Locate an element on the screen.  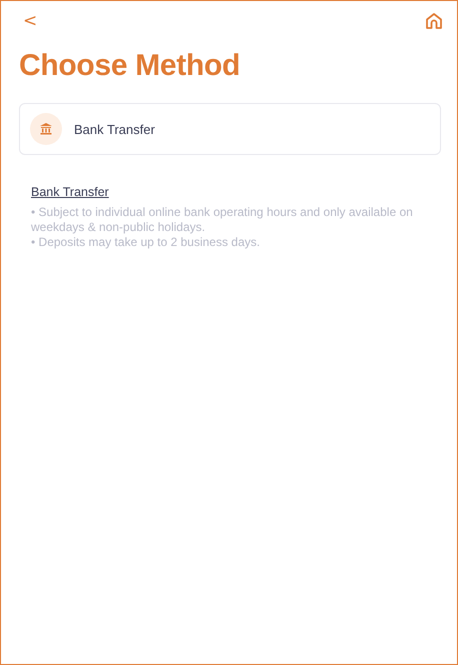
payment-method-option: Bank Transfer is located at coordinates (230, 129).